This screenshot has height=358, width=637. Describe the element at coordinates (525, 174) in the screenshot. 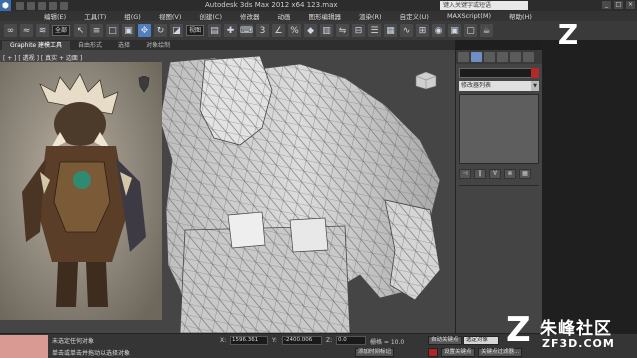

I see `configure-modifier-sets-icon: ▦` at that location.